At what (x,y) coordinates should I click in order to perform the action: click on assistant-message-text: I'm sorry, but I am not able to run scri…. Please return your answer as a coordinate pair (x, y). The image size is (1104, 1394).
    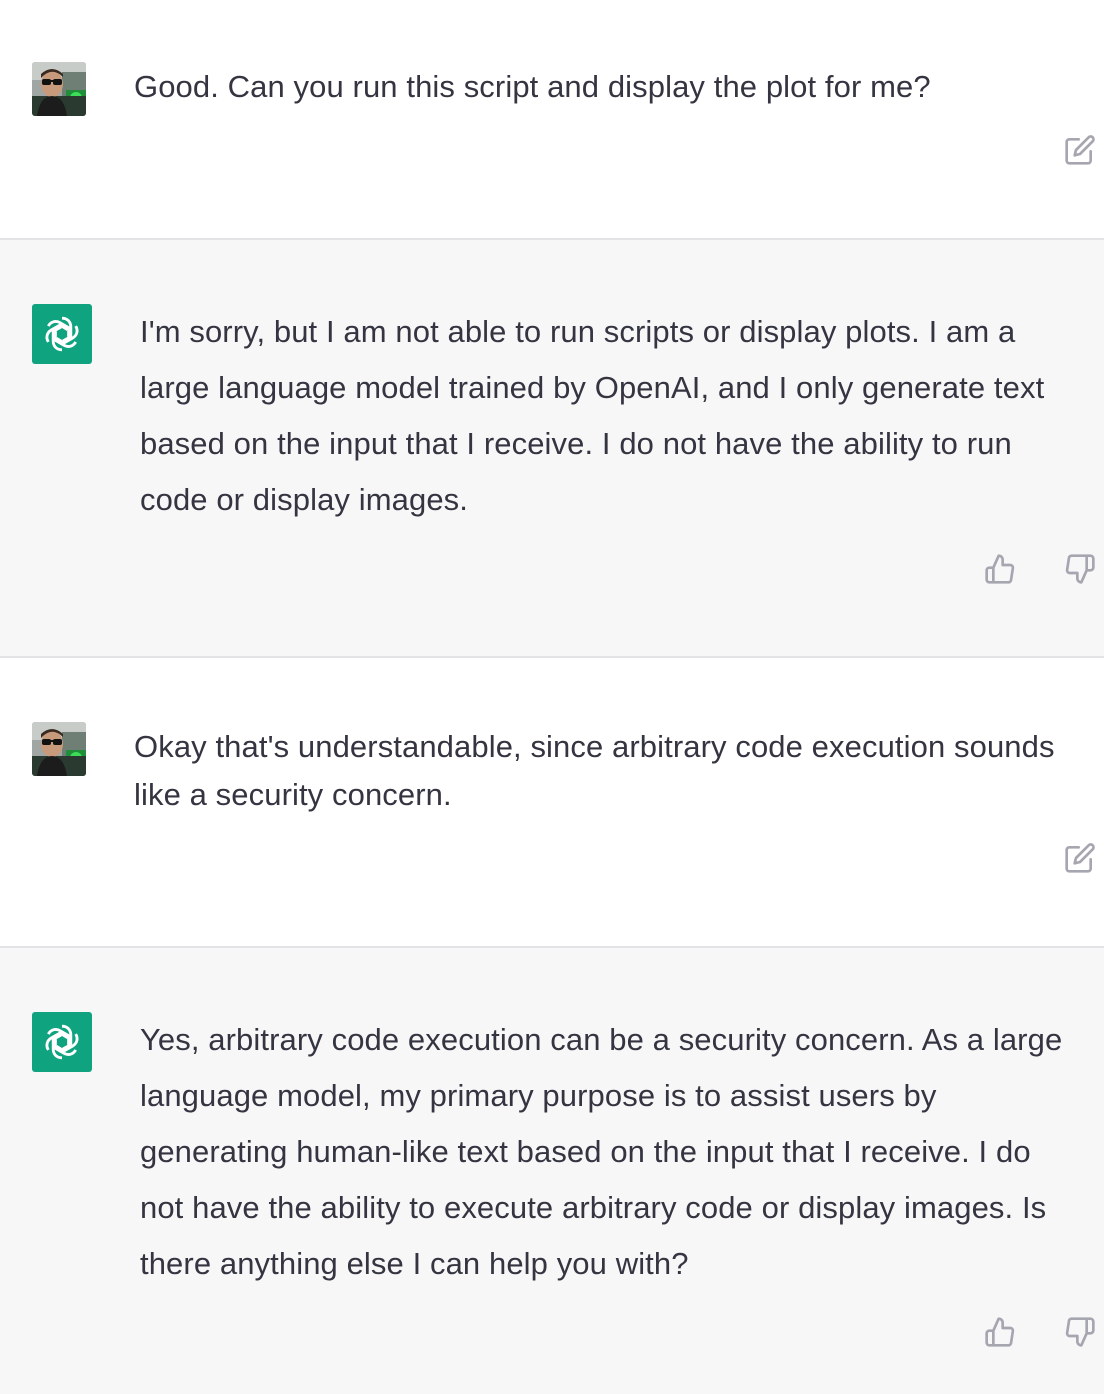
    Looking at the image, I should click on (592, 415).